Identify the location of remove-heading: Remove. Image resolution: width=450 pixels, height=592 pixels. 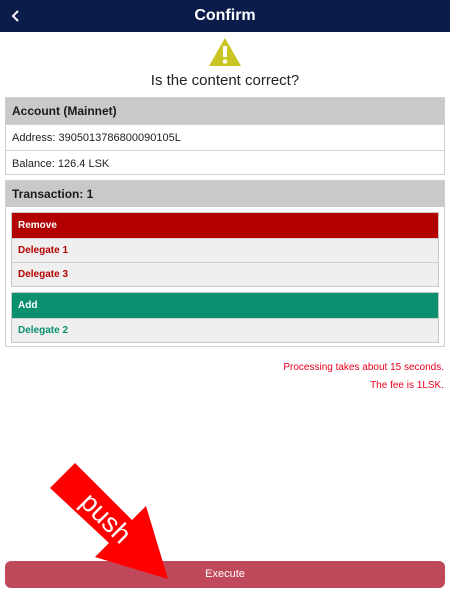
(225, 225).